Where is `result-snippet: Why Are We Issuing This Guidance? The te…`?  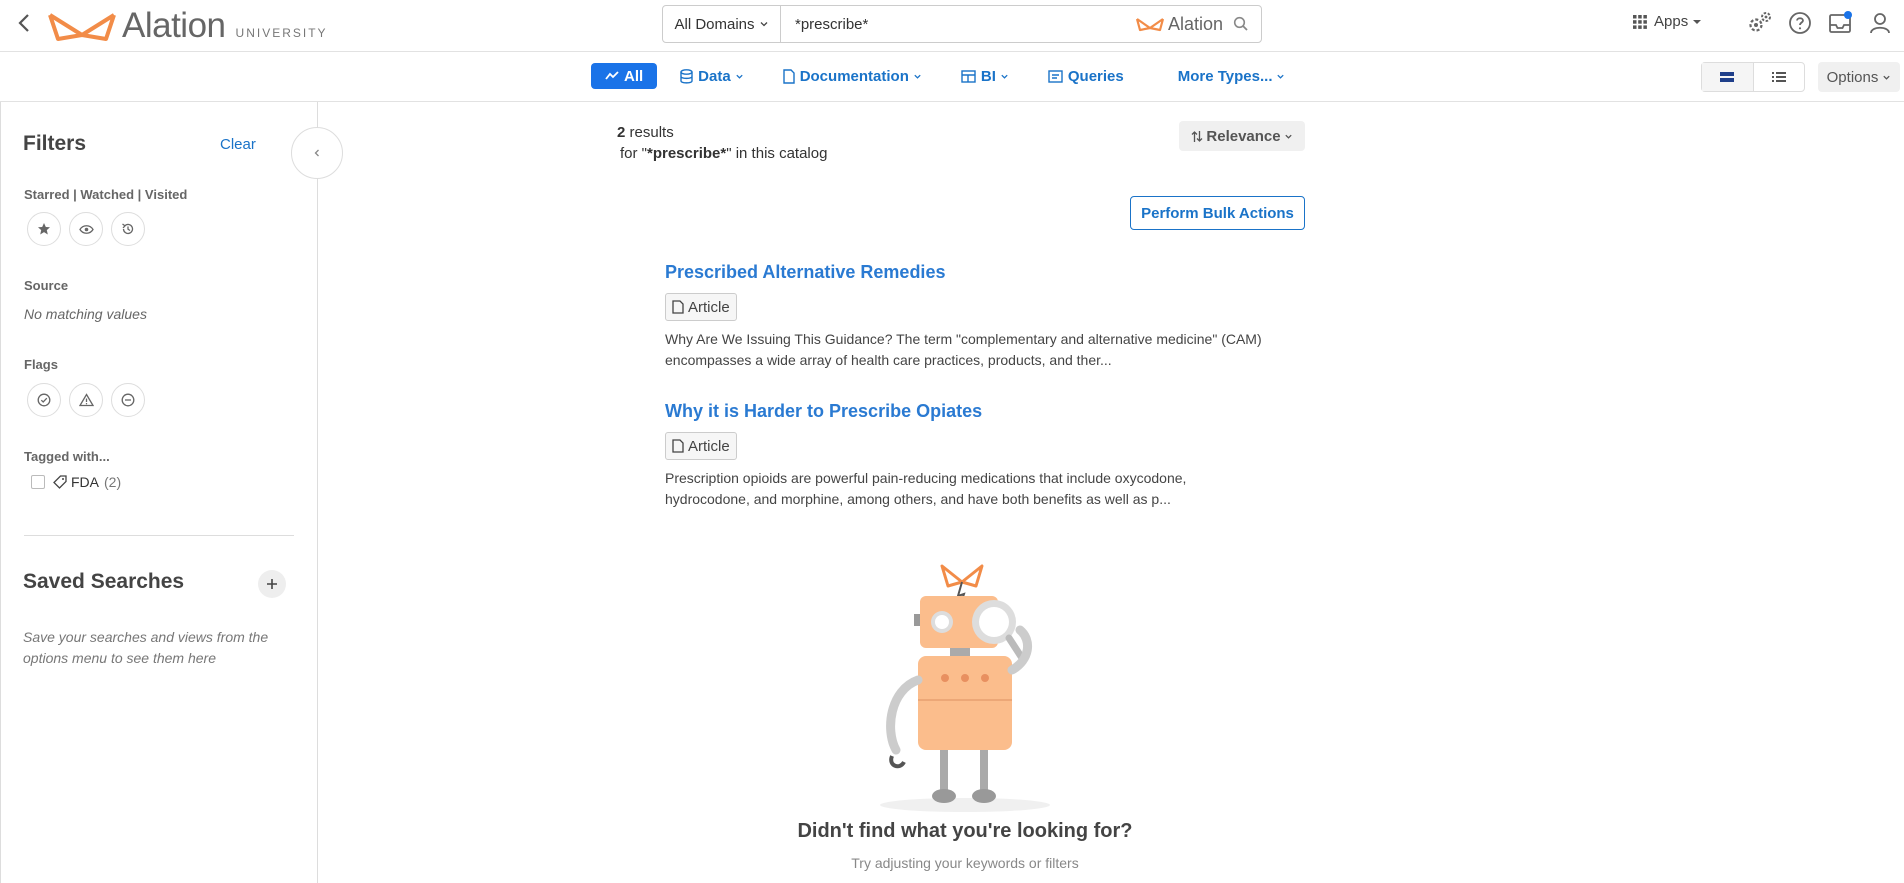 result-snippet: Why Are We Issuing This Guidance? The te… is located at coordinates (963, 349).